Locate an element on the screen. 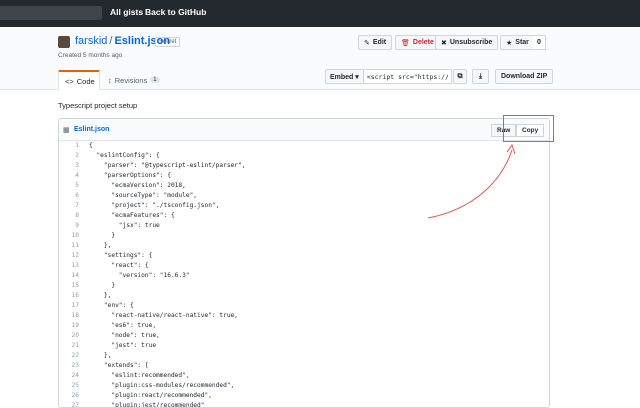 This screenshot has width=640, height=408. unsubscribe-label: Unsubscribe is located at coordinates (471, 42).